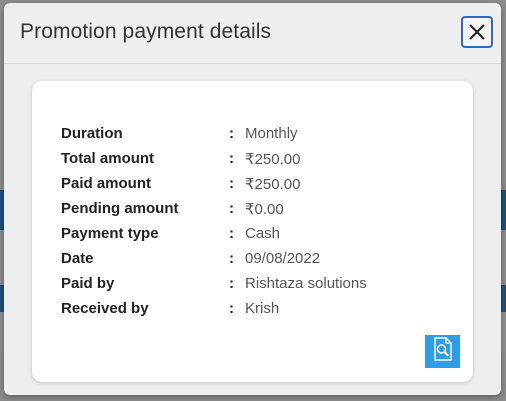  Describe the element at coordinates (283, 258) in the screenshot. I see `detail-value: 09/08/2022` at that location.